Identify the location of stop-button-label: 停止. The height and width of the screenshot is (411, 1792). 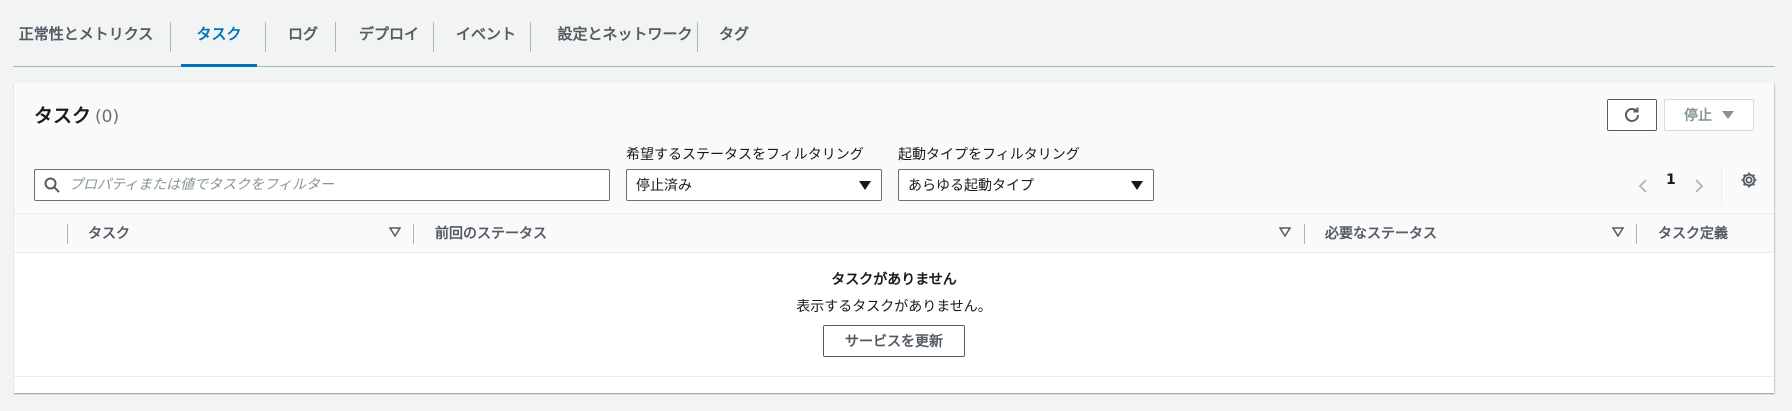
(1698, 116).